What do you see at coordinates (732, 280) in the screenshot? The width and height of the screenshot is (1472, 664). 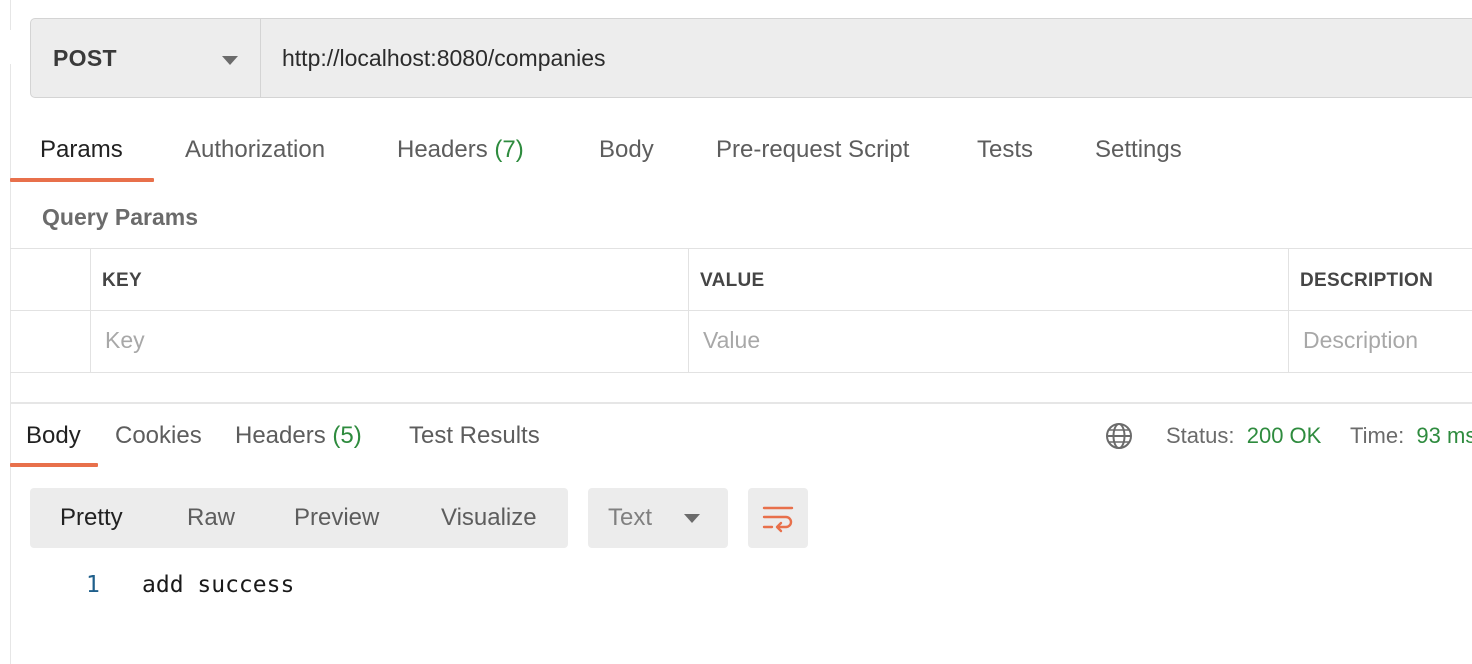 I see `column-header-value: VALUE` at bounding box center [732, 280].